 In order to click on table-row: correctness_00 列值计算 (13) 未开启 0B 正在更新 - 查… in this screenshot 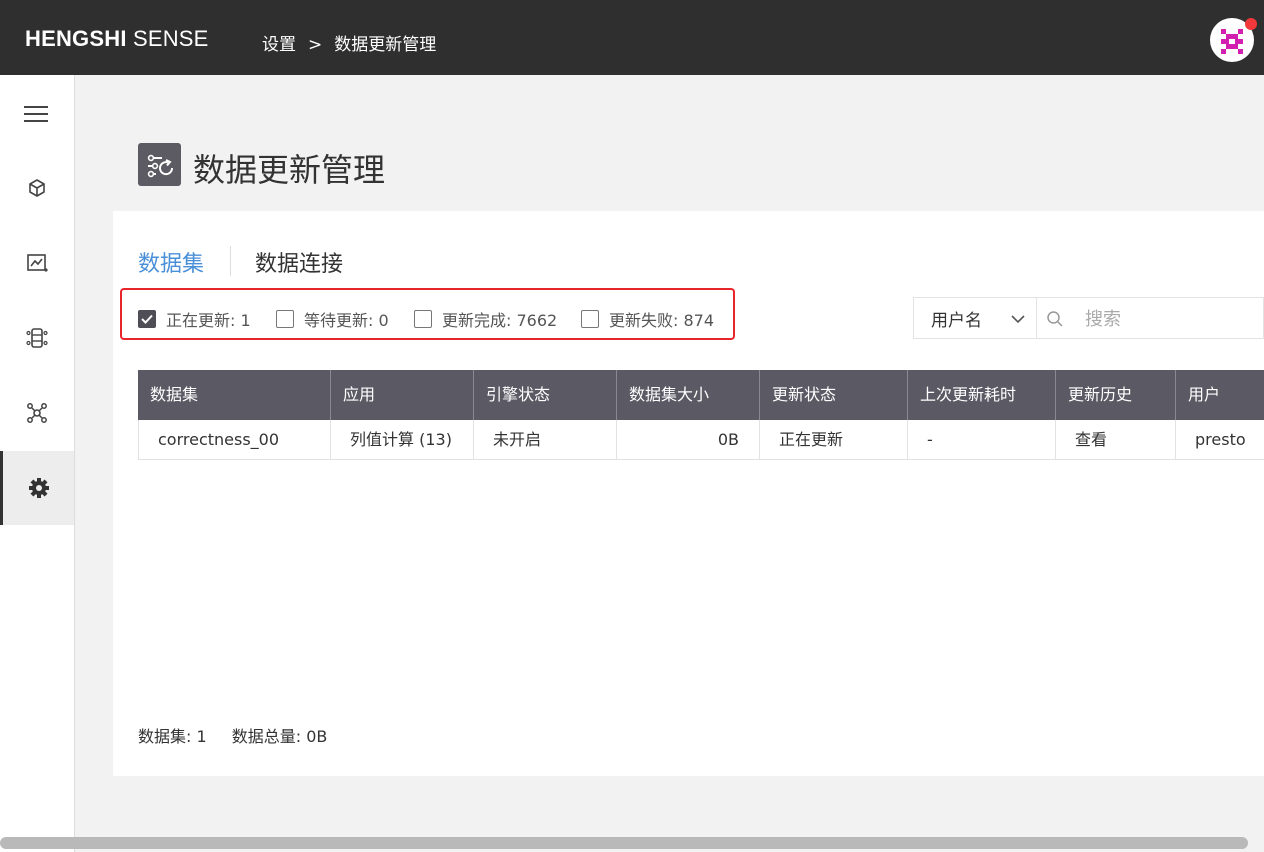, I will do `click(701, 440)`.